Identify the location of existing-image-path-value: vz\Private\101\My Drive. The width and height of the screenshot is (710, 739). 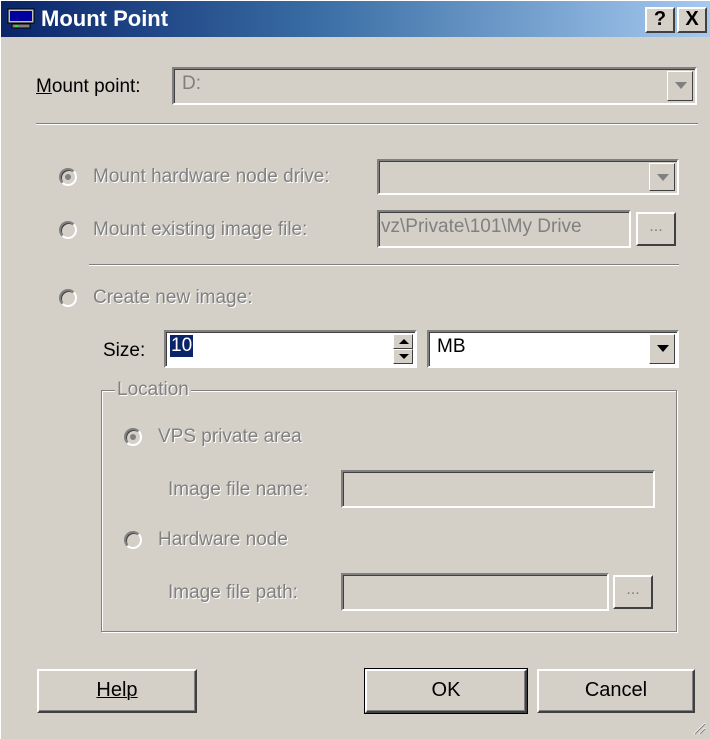
(481, 226).